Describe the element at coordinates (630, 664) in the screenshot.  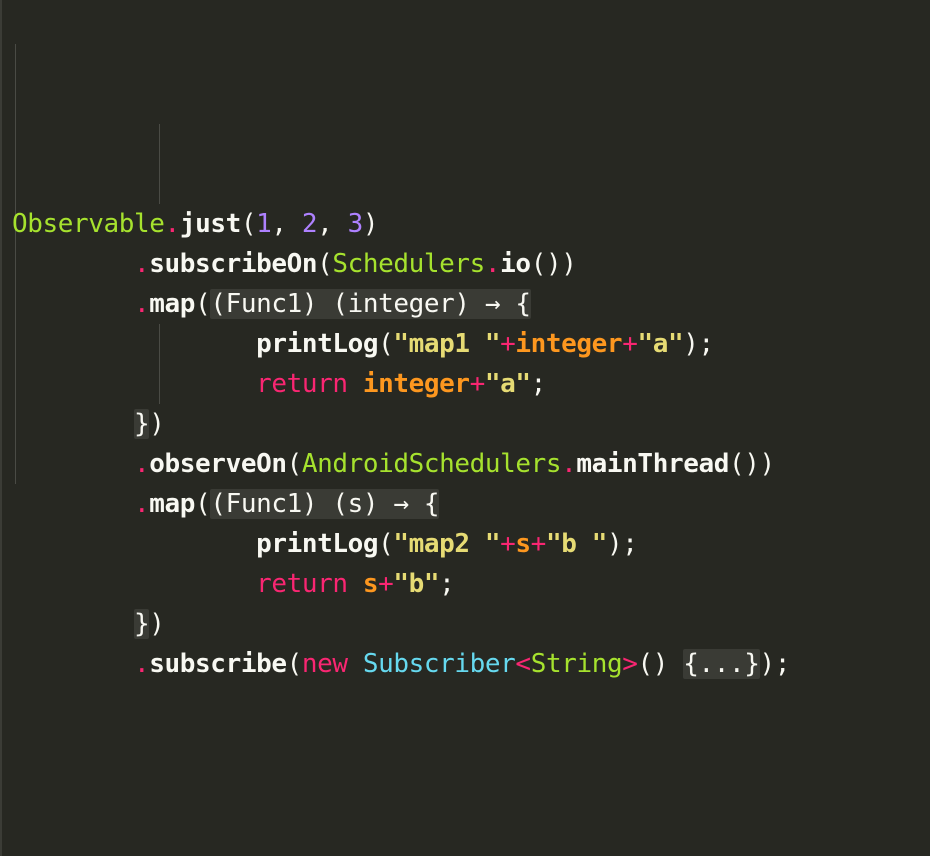
I see `code-token: >` at that location.